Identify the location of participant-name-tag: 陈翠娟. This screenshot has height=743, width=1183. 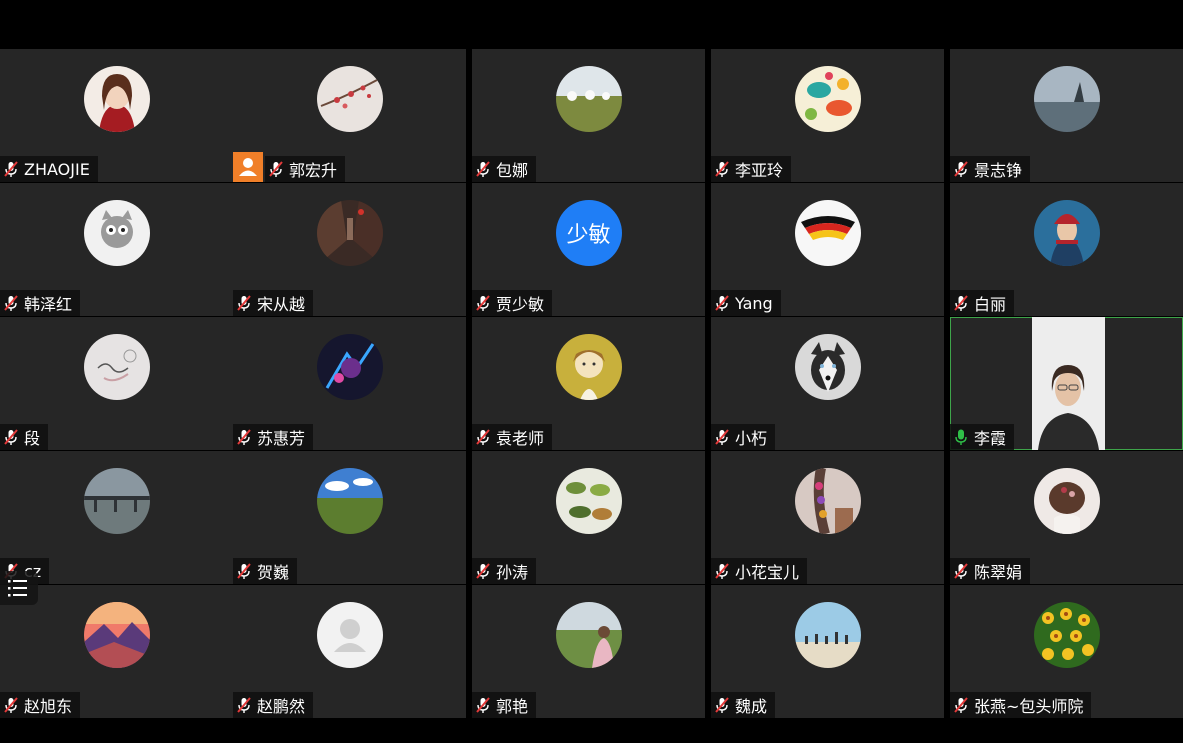
(990, 571).